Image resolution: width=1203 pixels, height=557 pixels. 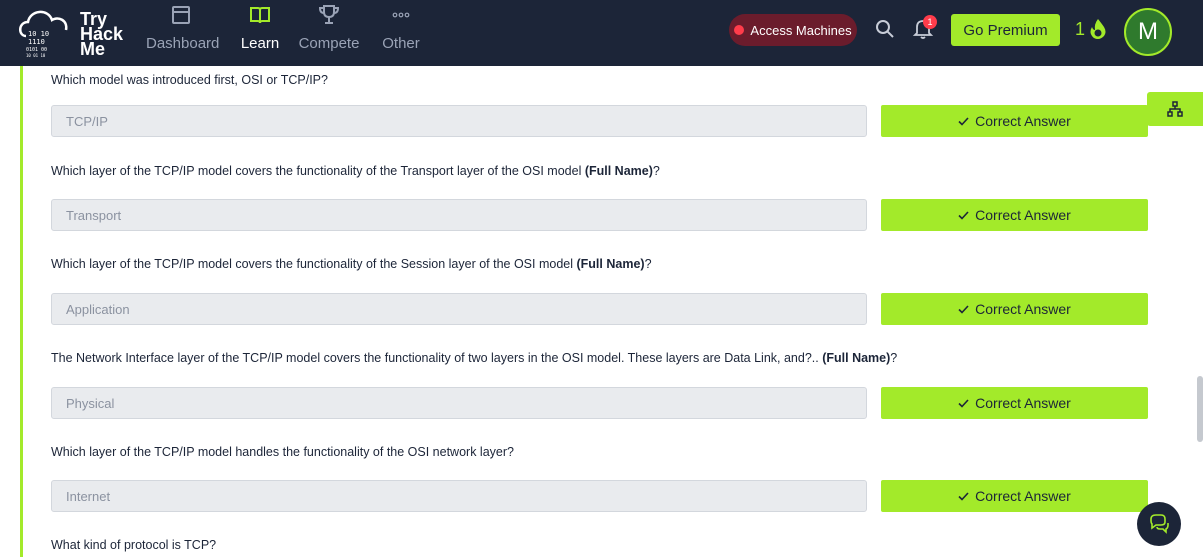 What do you see at coordinates (36, 42) in the screenshot?
I see `svg-text: 1110` at bounding box center [36, 42].